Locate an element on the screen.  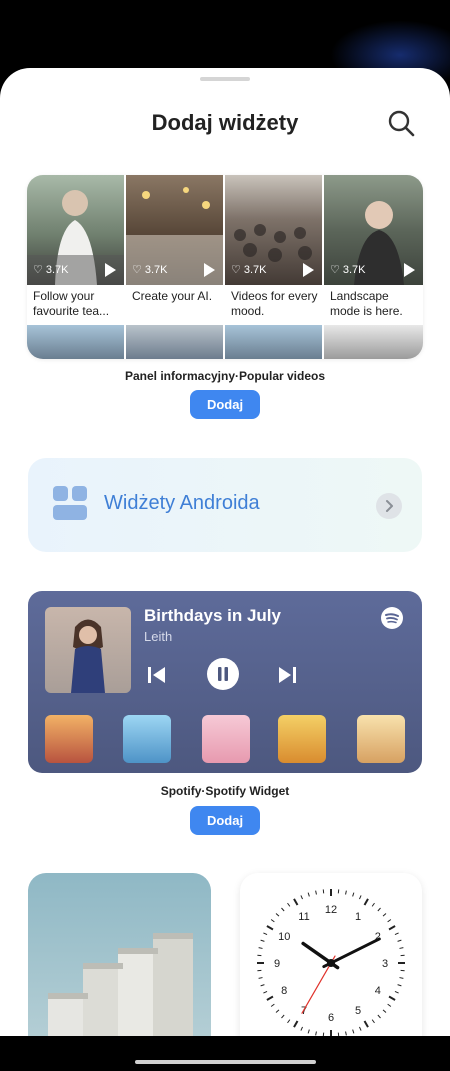
clock-numeral: 1 is located at coordinates (358, 917).